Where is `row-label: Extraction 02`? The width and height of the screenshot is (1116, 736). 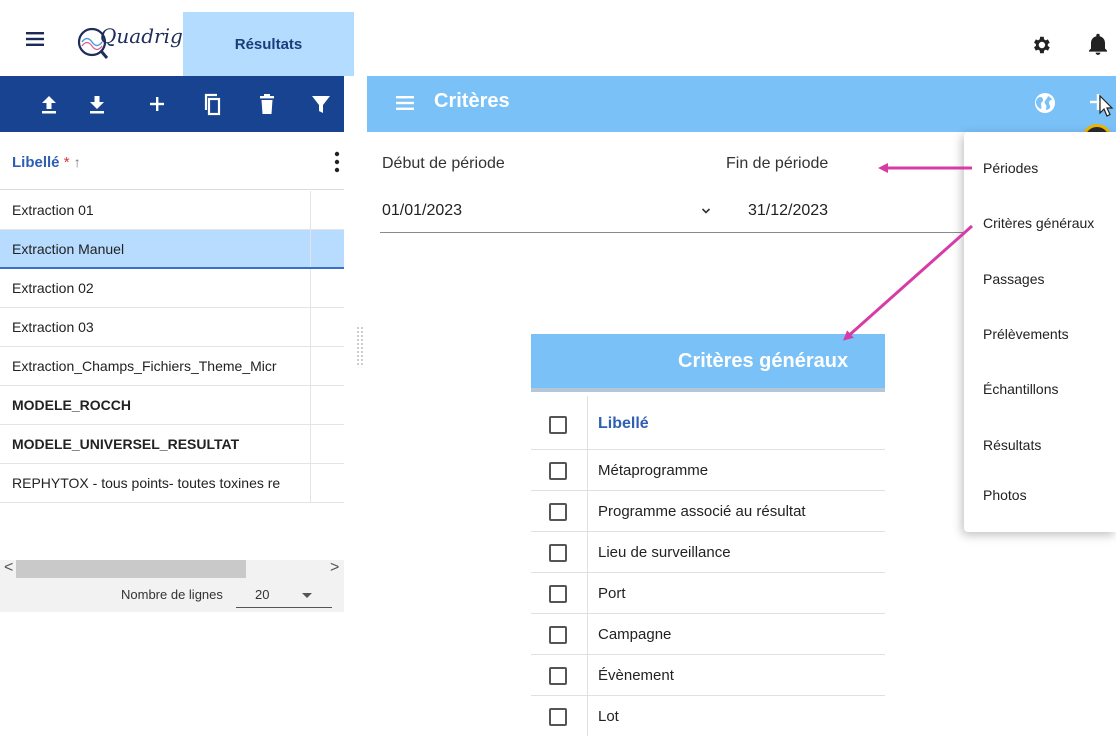
row-label: Extraction 02 is located at coordinates (53, 288).